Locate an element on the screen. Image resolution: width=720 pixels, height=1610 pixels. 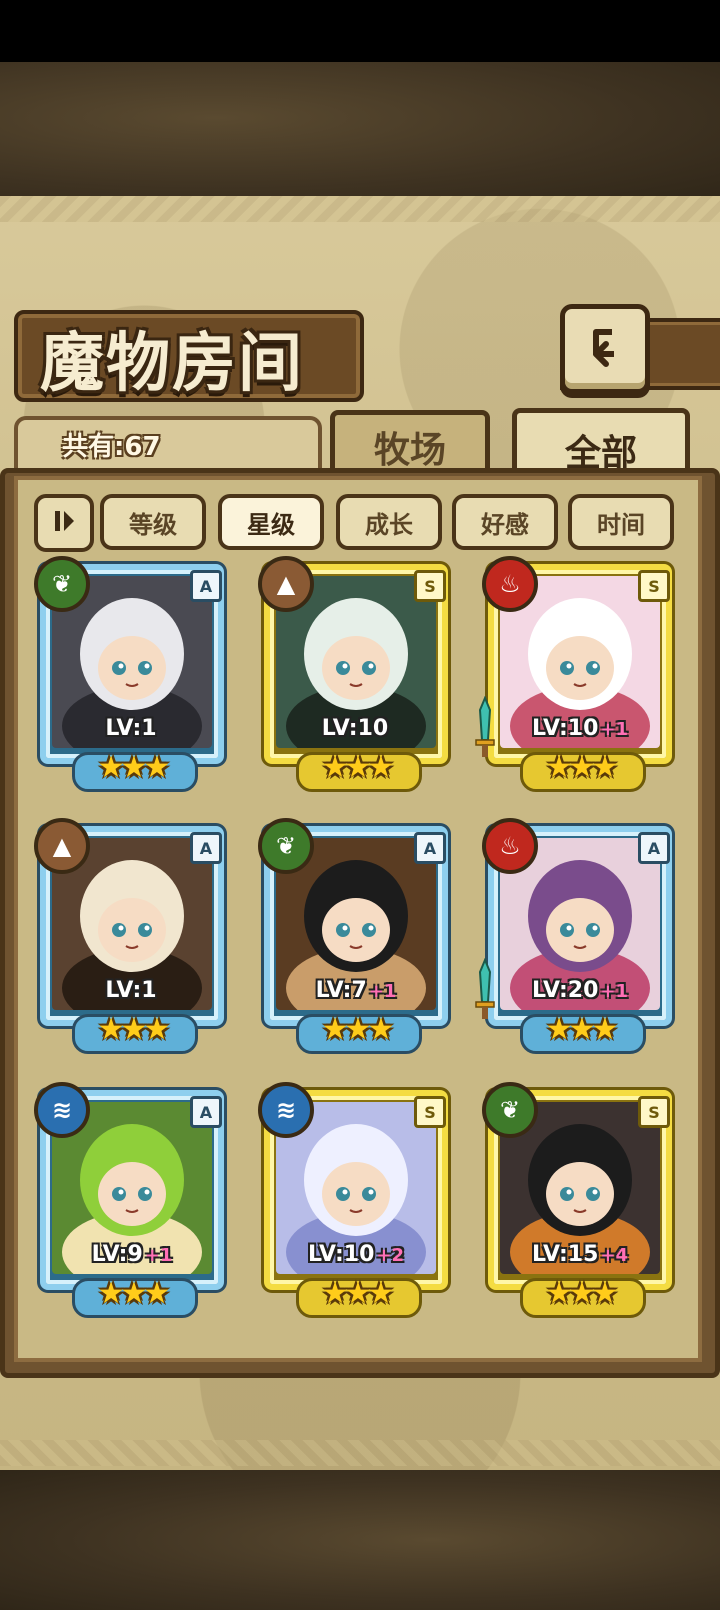
level-label: LV:20 +1 is located at coordinates (580, 990).